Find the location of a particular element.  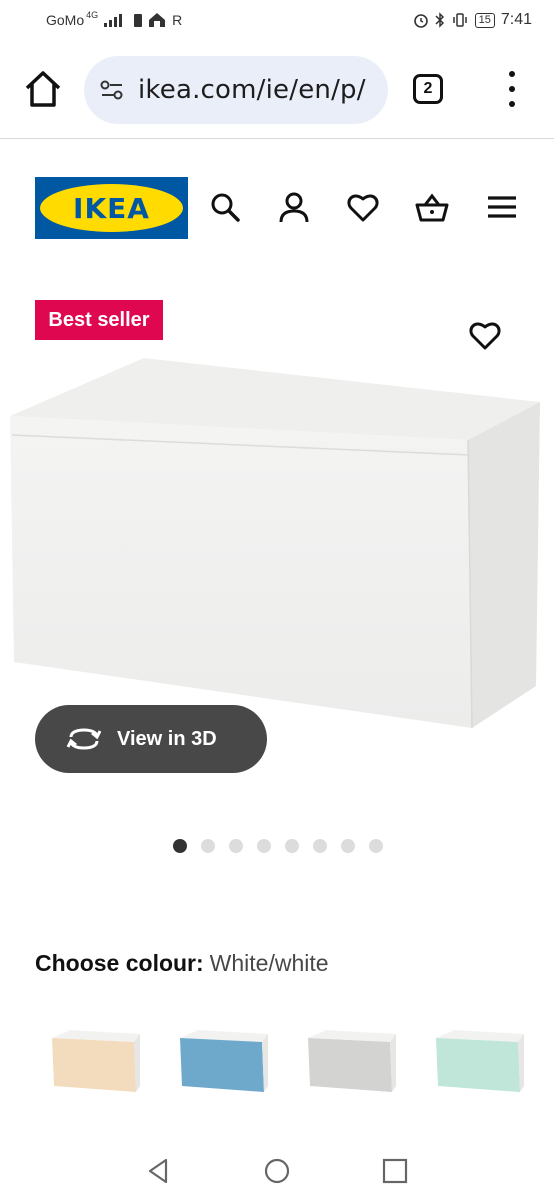

logo-text: IKEA is located at coordinates (111, 208).